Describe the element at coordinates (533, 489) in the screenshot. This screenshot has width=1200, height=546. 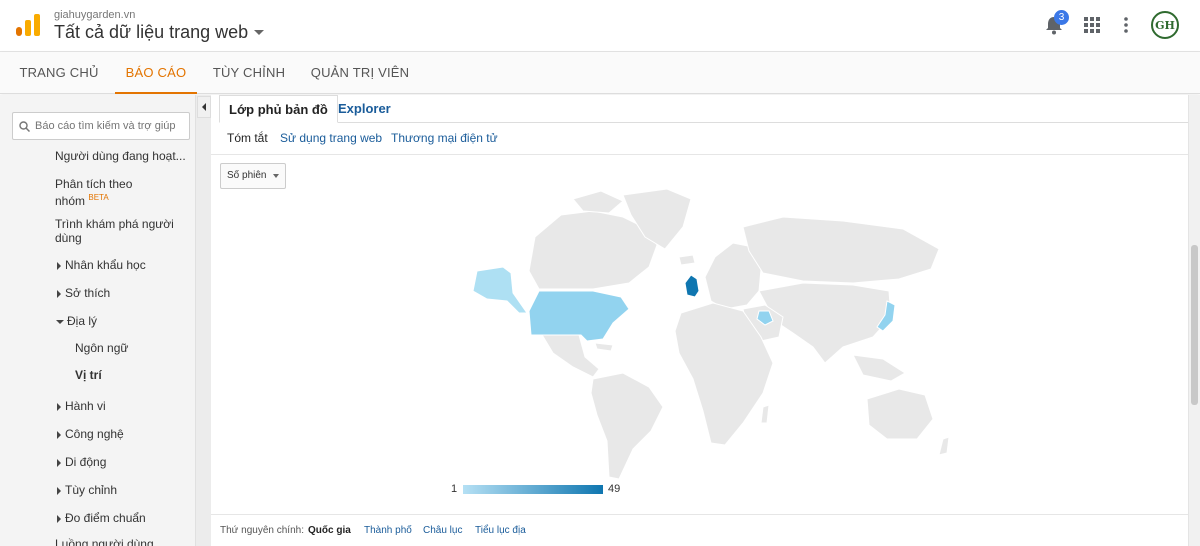
I see `legend-gradient-bar` at that location.